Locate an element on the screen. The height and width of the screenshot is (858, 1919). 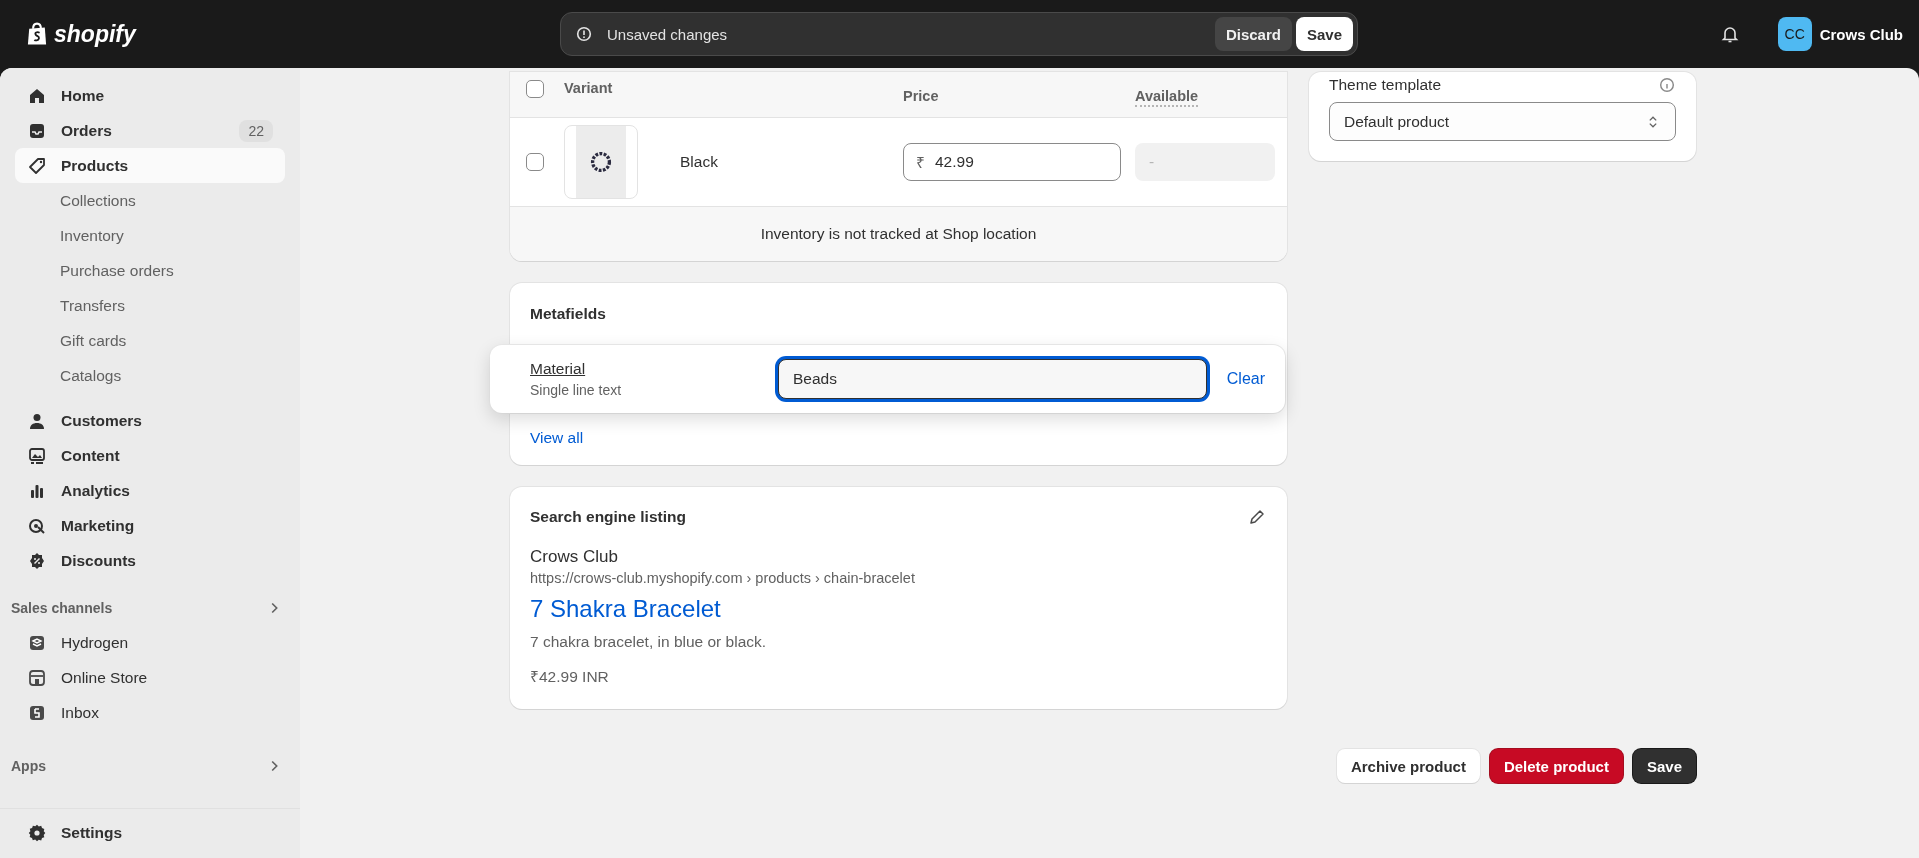
inventory-note: Inventory is not tracked at Shop location is located at coordinates (898, 234).